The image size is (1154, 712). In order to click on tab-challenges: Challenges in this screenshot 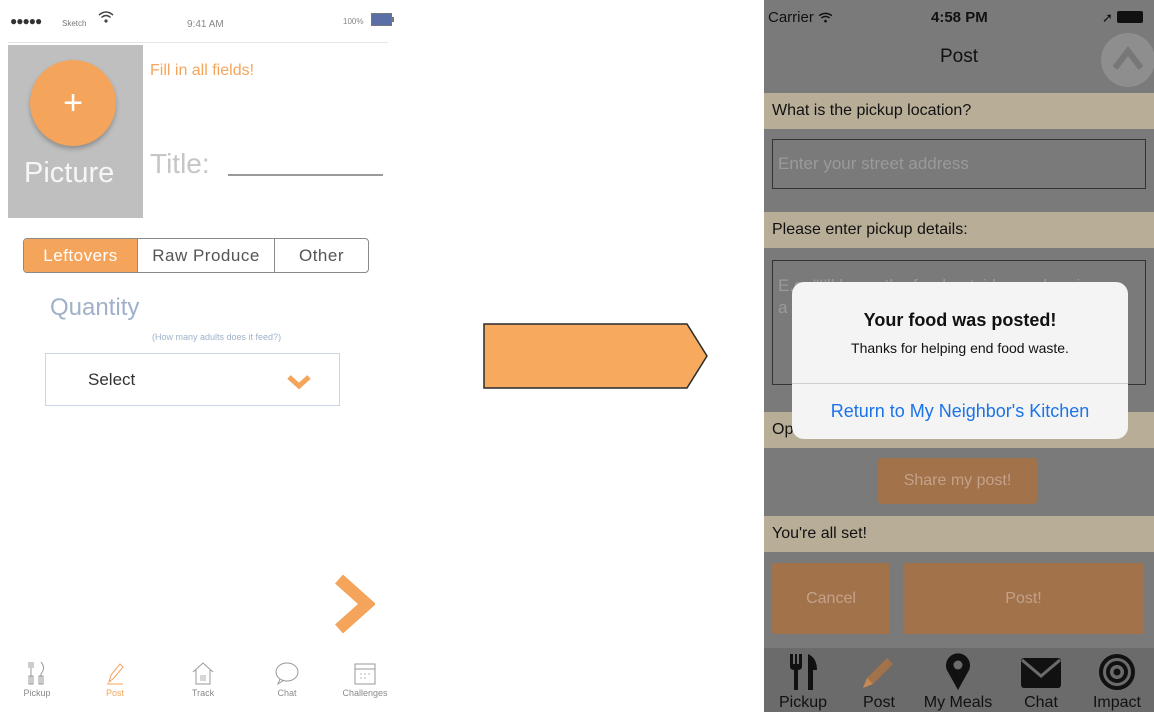, I will do `click(365, 679)`.